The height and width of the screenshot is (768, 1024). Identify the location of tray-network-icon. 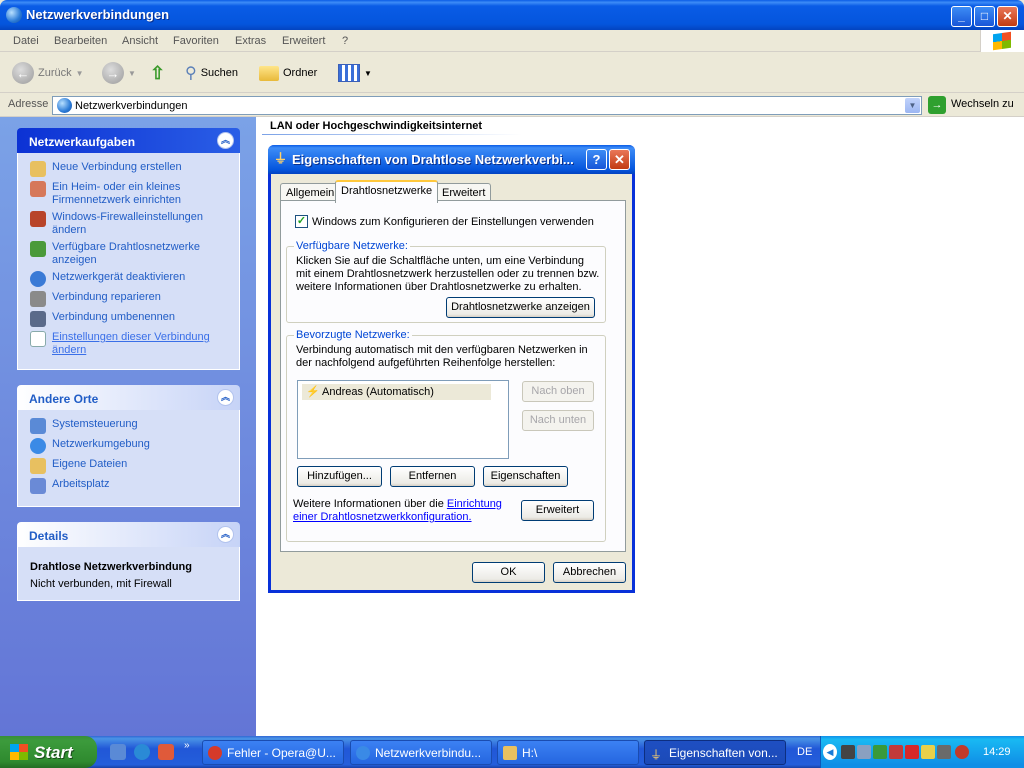
(864, 752).